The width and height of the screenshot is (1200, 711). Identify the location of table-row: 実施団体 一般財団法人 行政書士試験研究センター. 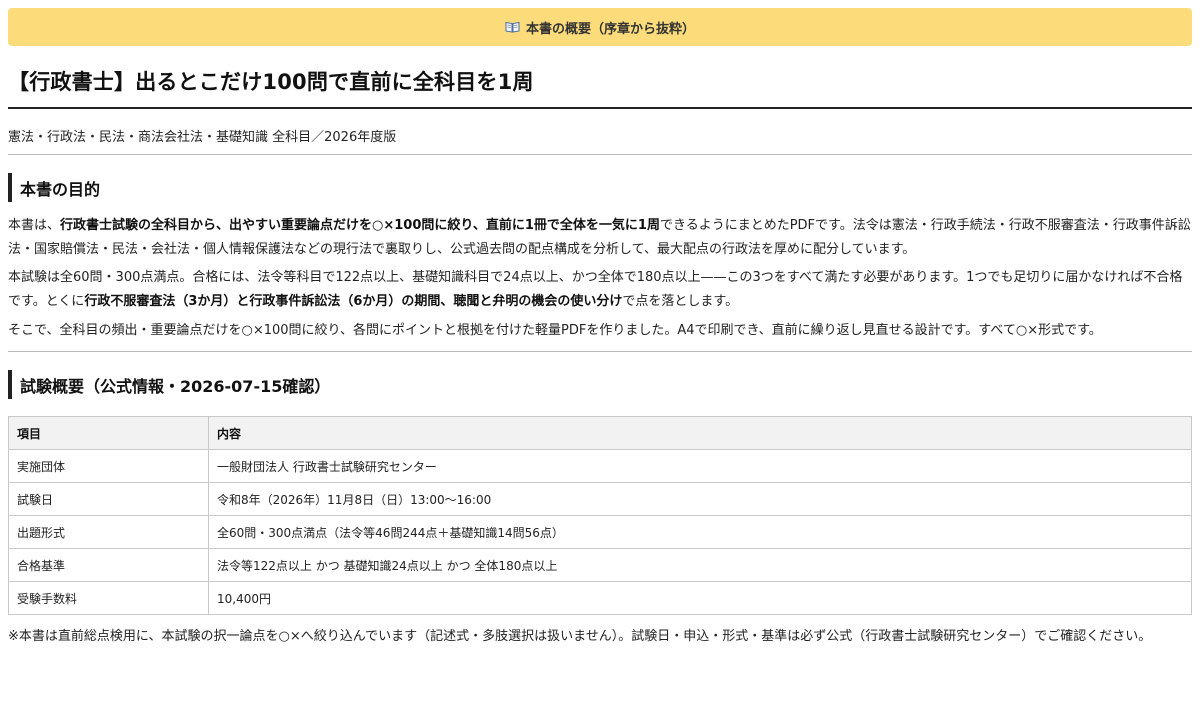
(600, 466).